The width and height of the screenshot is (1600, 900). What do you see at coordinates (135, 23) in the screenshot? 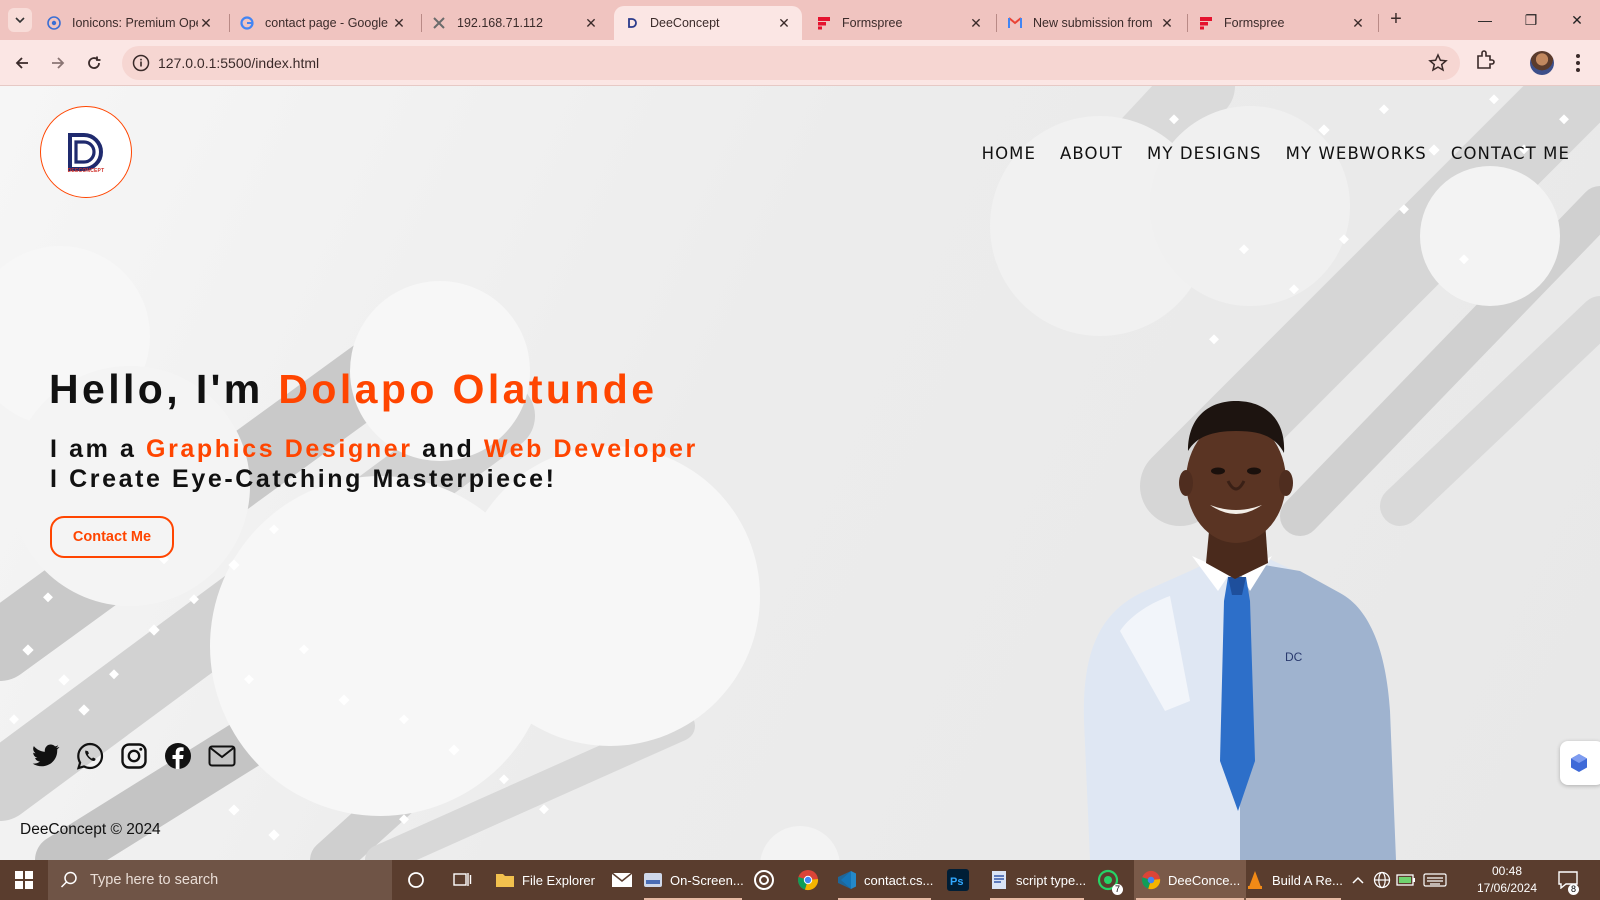
I see `tab-title: Ionicons: Premium Open Source Icons` at bounding box center [135, 23].